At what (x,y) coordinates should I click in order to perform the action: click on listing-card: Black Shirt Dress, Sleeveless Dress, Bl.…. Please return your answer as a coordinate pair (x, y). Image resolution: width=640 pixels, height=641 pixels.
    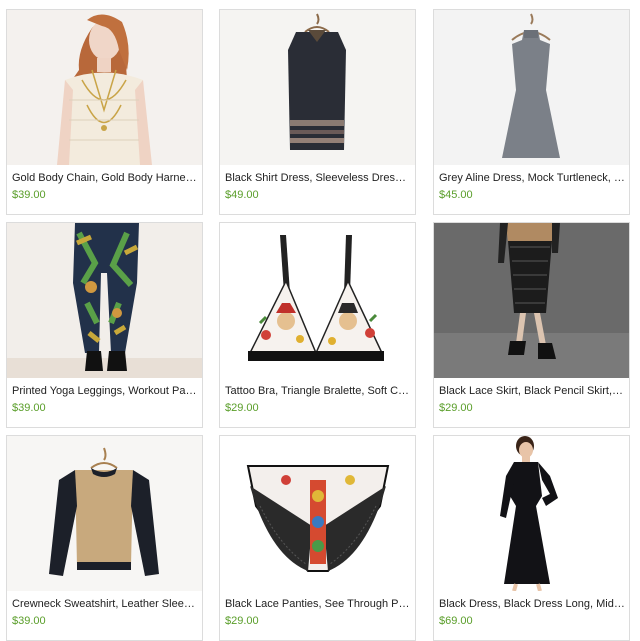
    Looking at the image, I should click on (317, 112).